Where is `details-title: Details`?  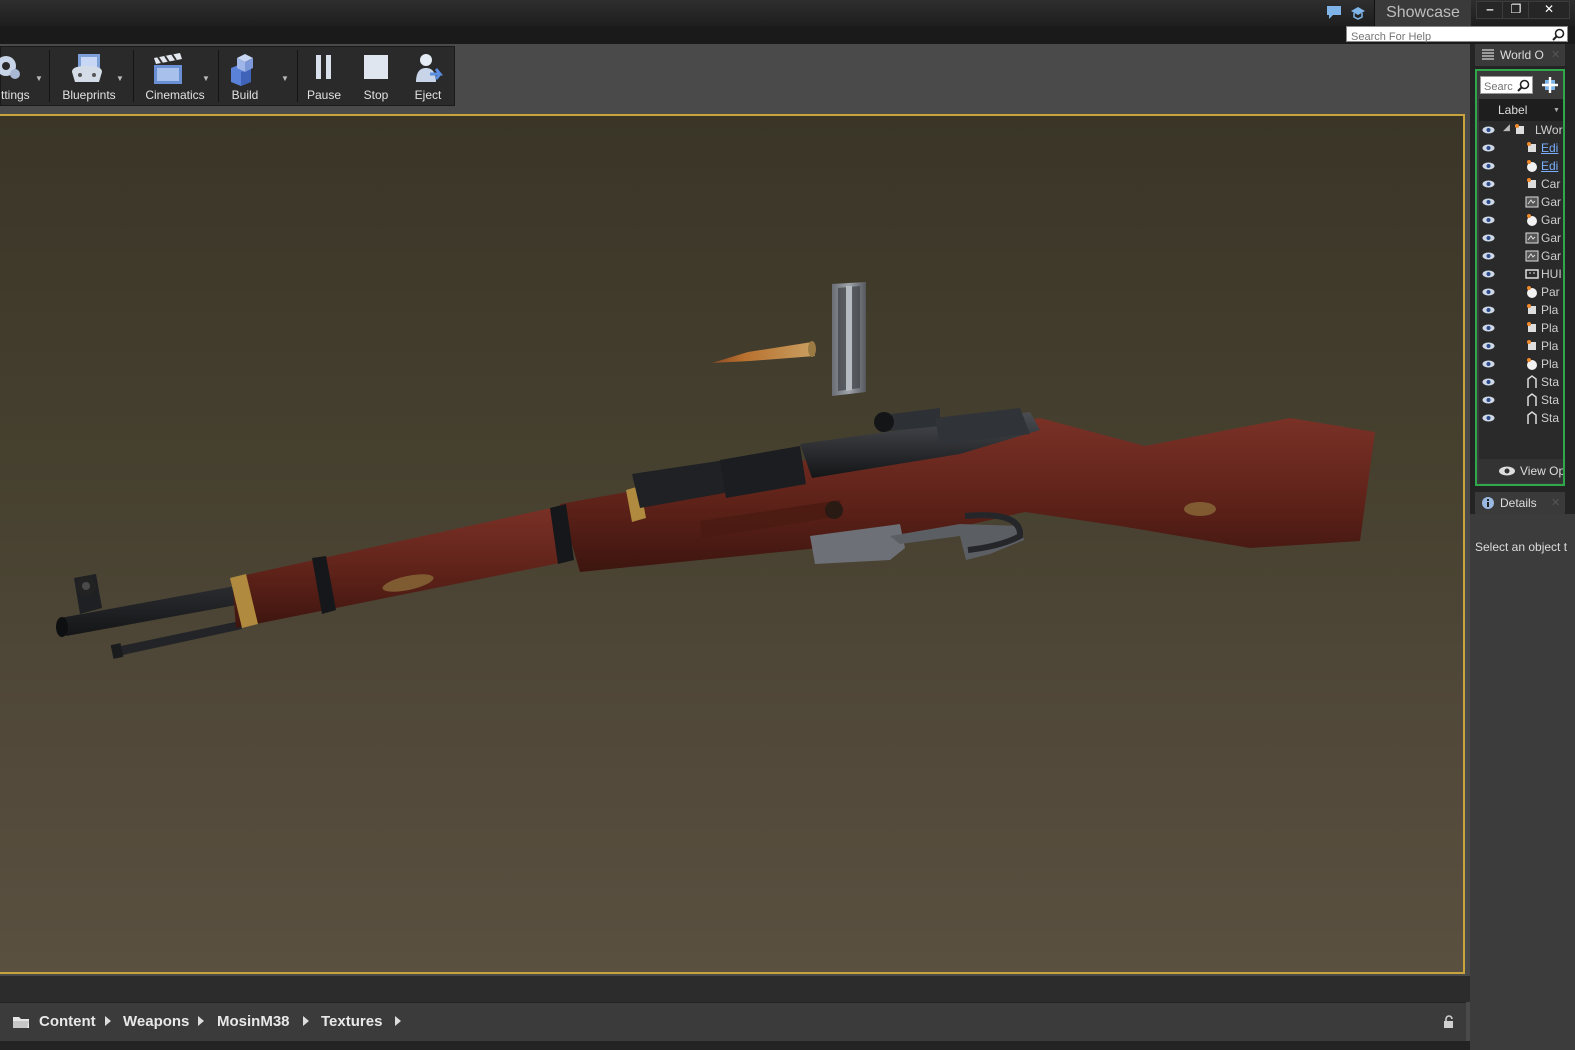 details-title: Details is located at coordinates (1518, 503).